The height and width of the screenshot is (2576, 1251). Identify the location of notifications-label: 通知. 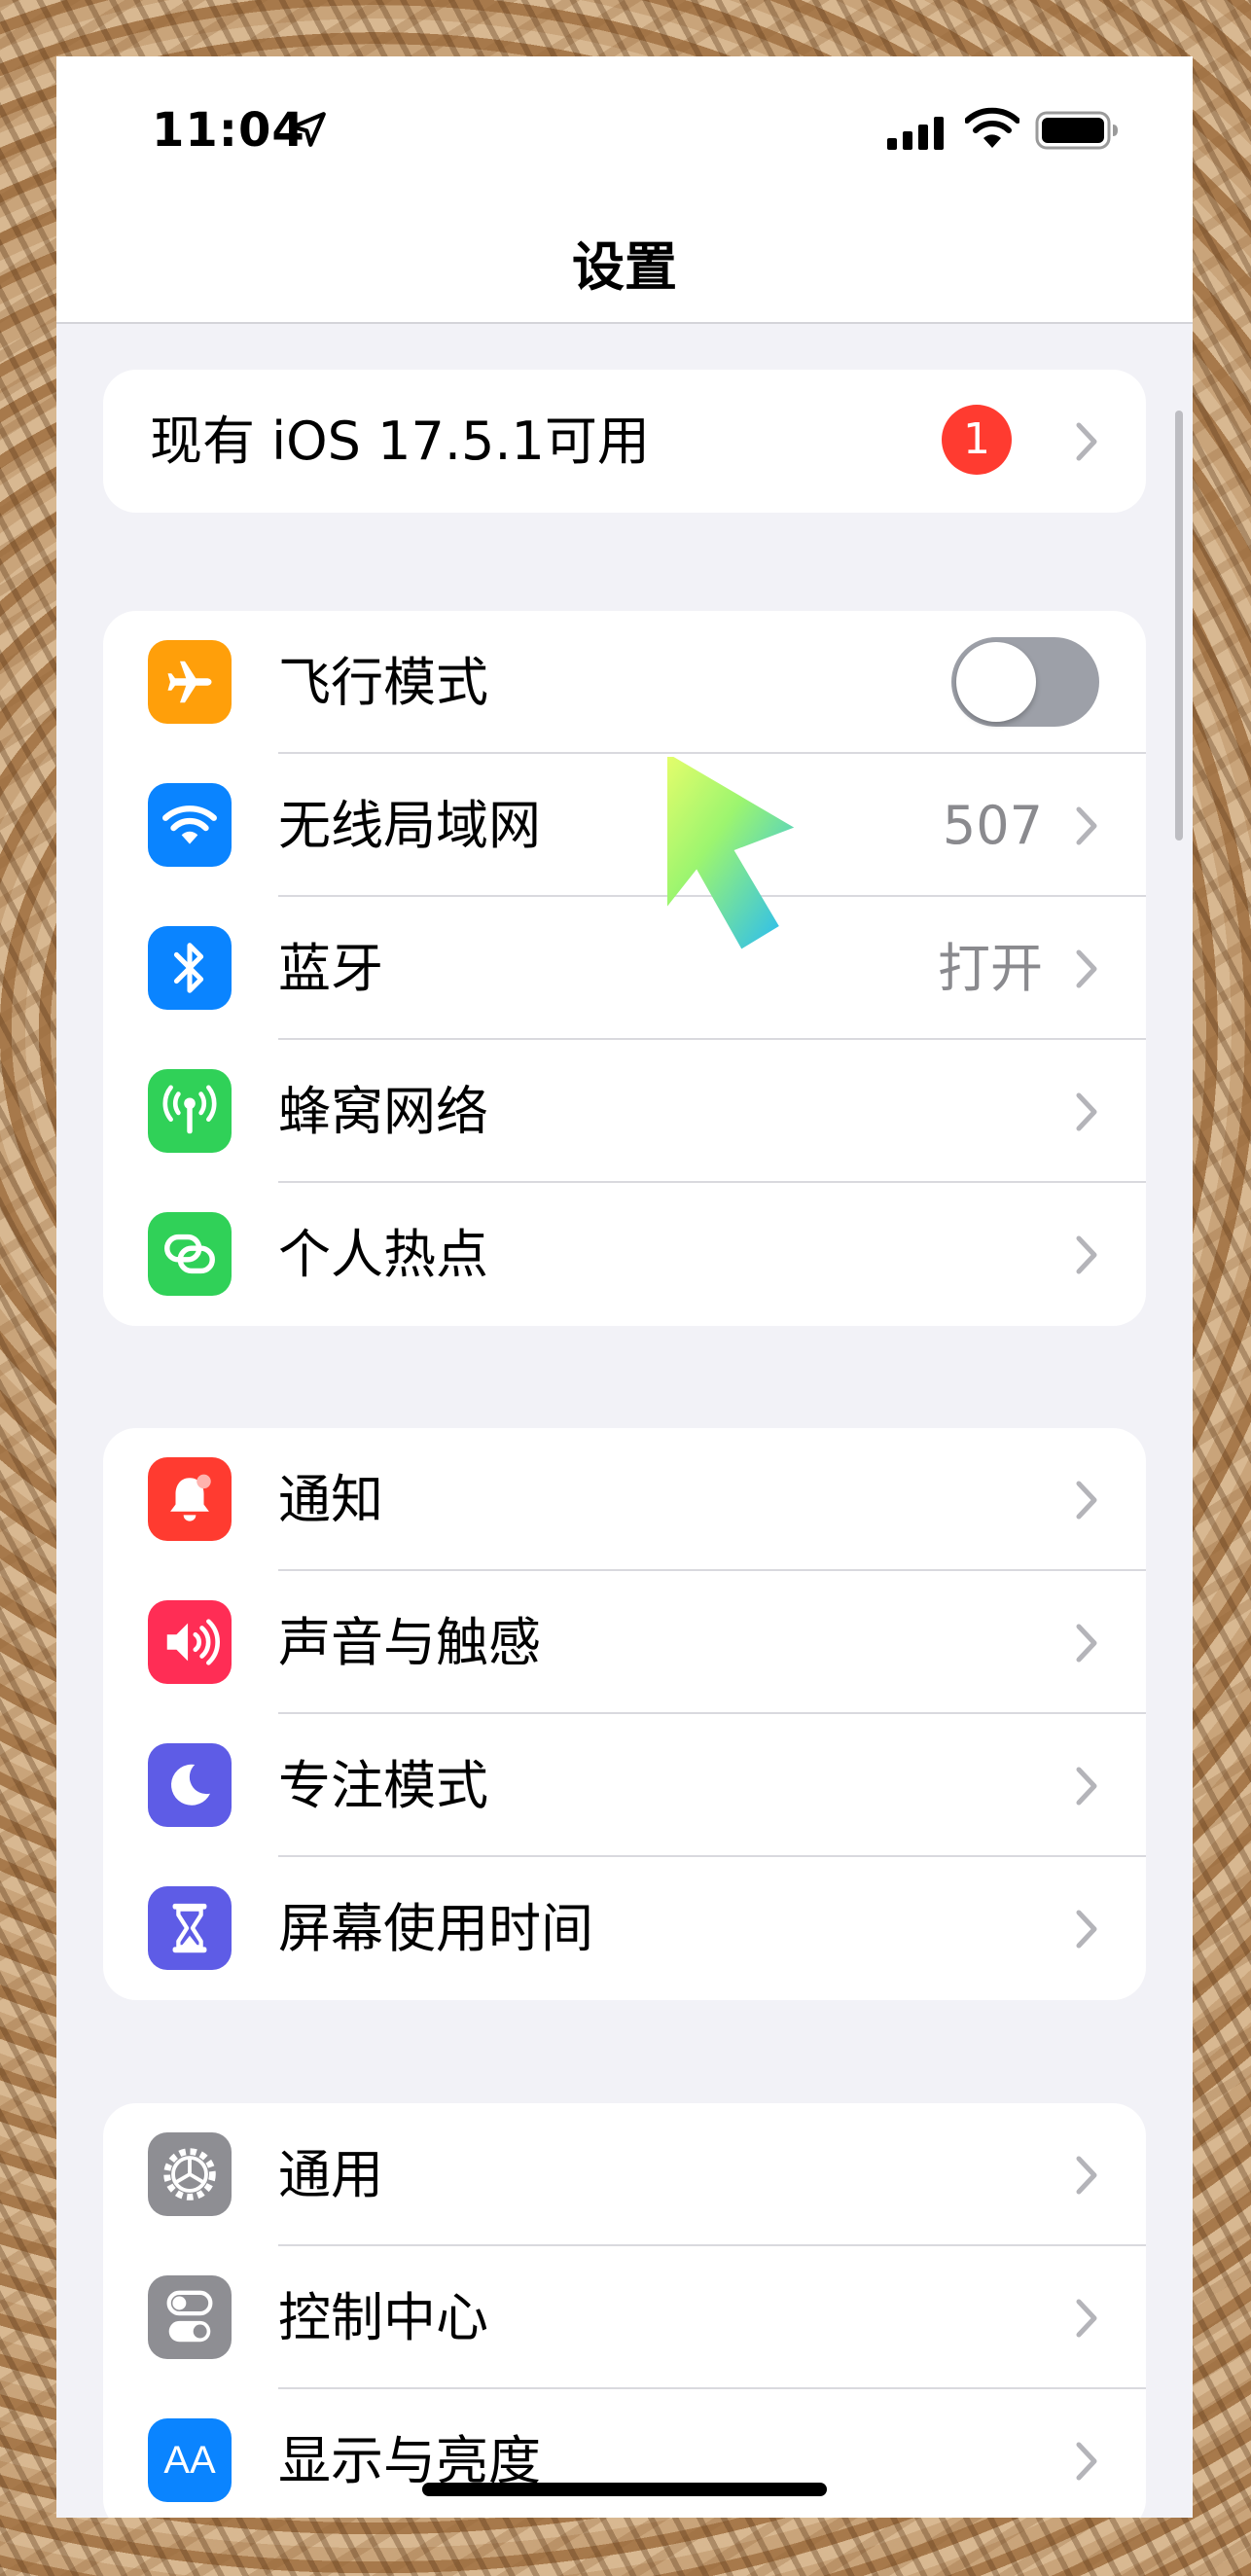
(330, 1499).